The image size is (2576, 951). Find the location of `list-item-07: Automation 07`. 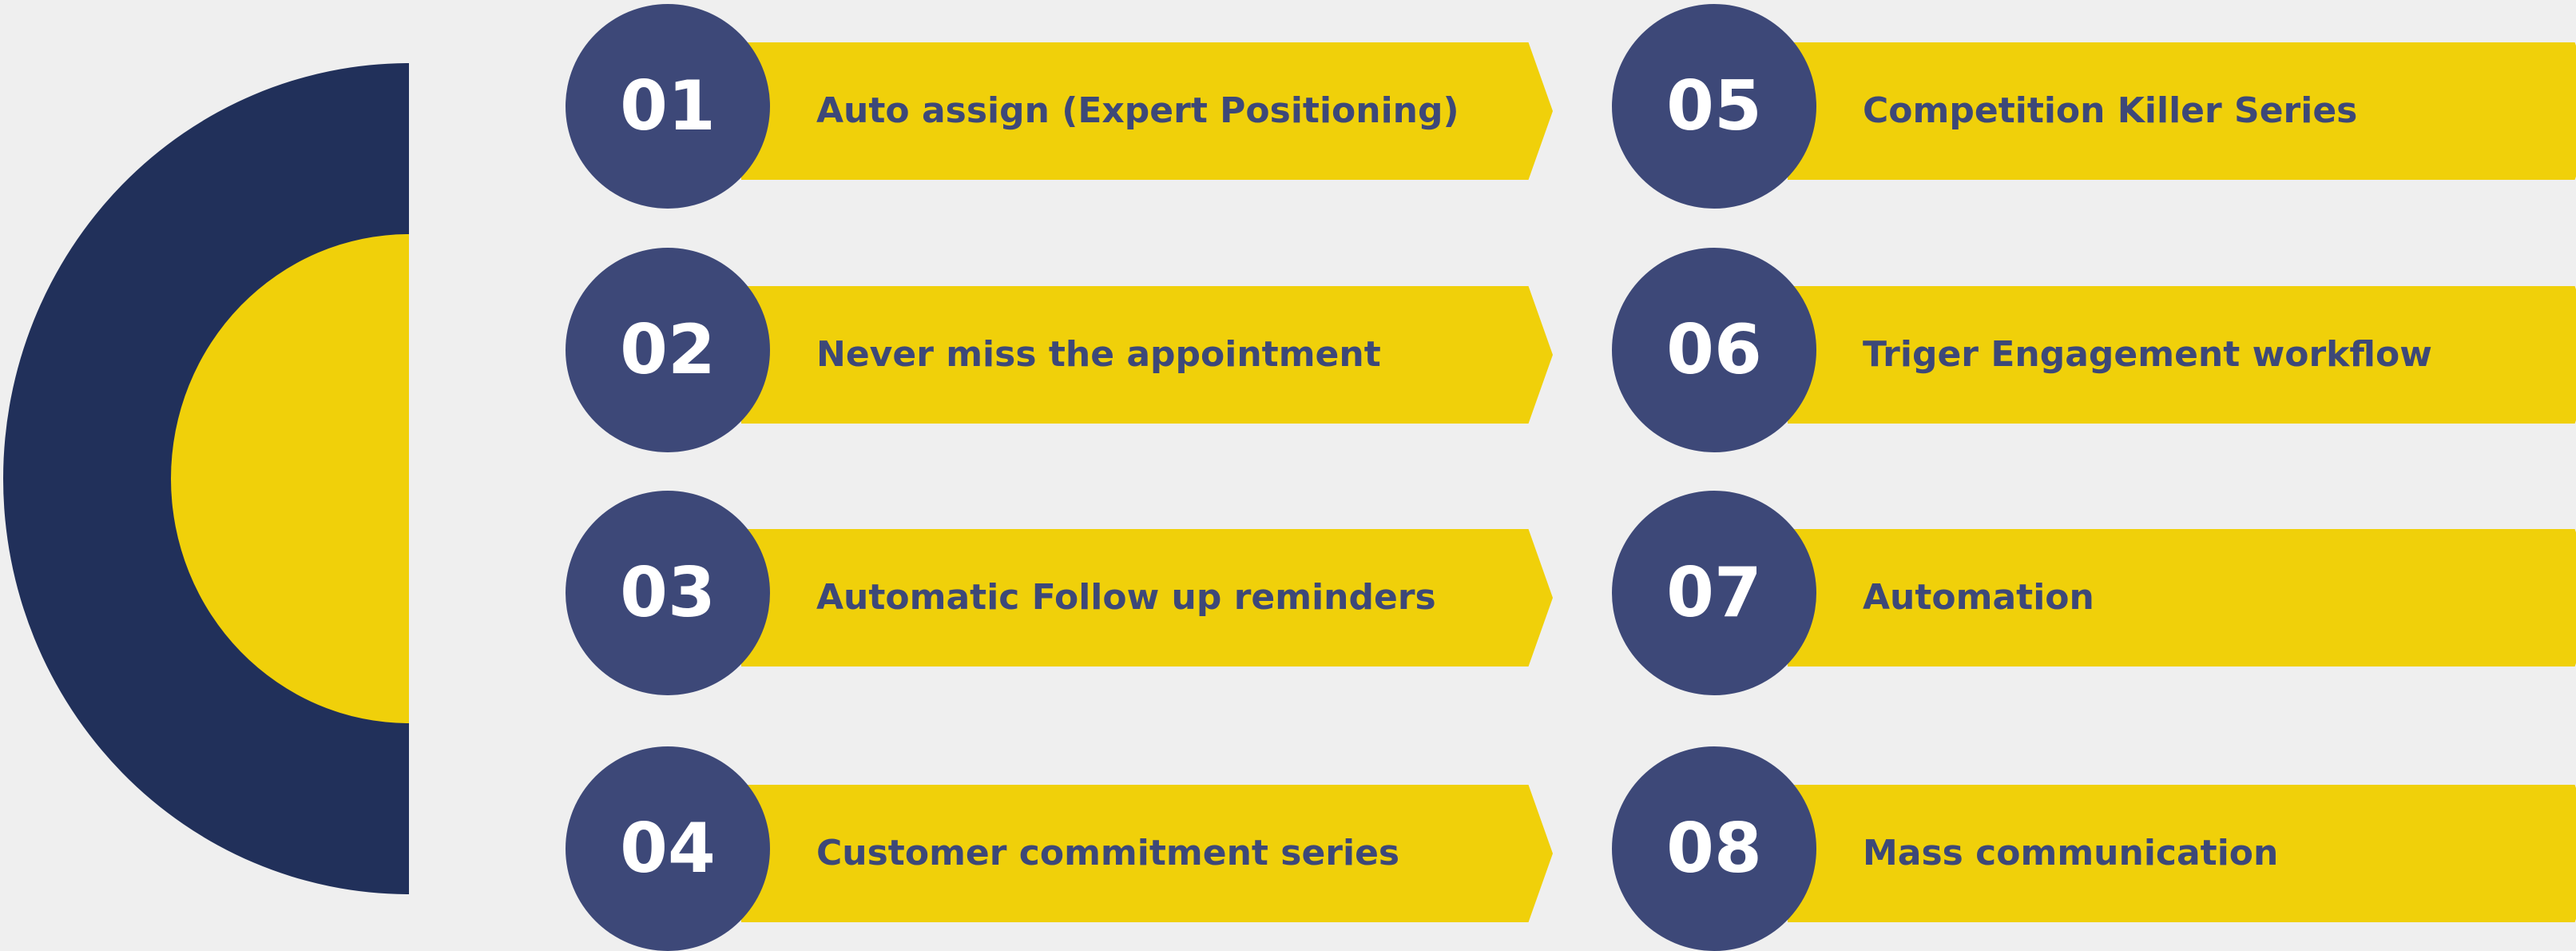

list-item-07: Automation 07 is located at coordinates (2094, 593).